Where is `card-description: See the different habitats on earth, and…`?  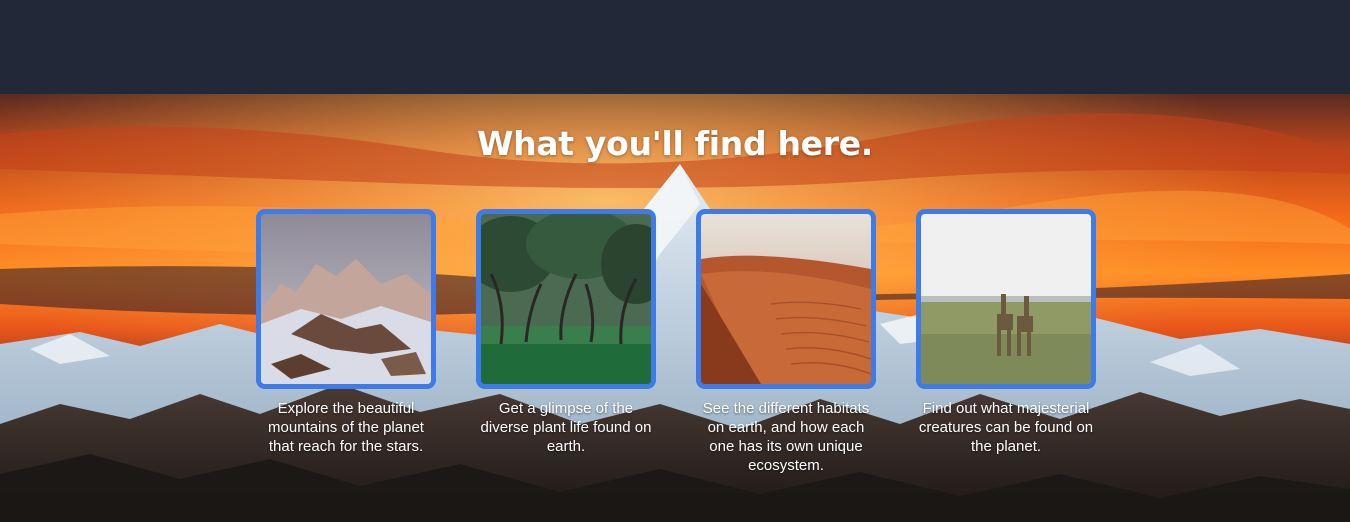
card-description: See the different habitats on earth, and… is located at coordinates (786, 437).